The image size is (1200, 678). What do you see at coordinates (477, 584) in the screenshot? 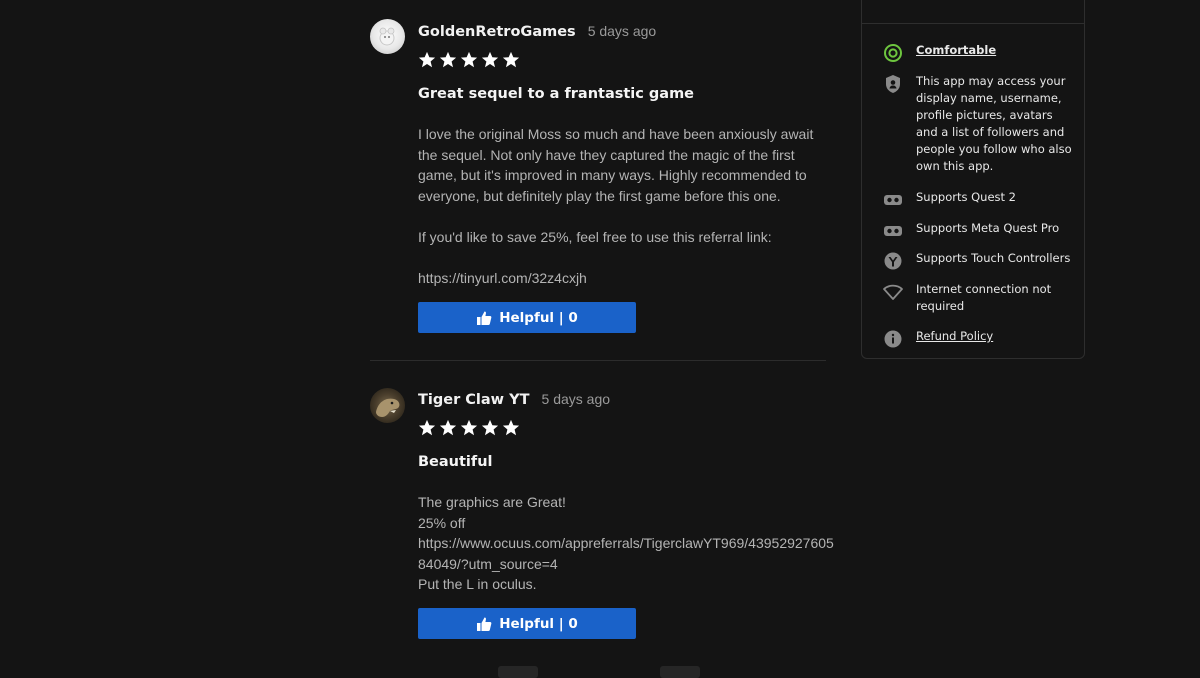
I see `review-line: Put the L in oculus.` at bounding box center [477, 584].